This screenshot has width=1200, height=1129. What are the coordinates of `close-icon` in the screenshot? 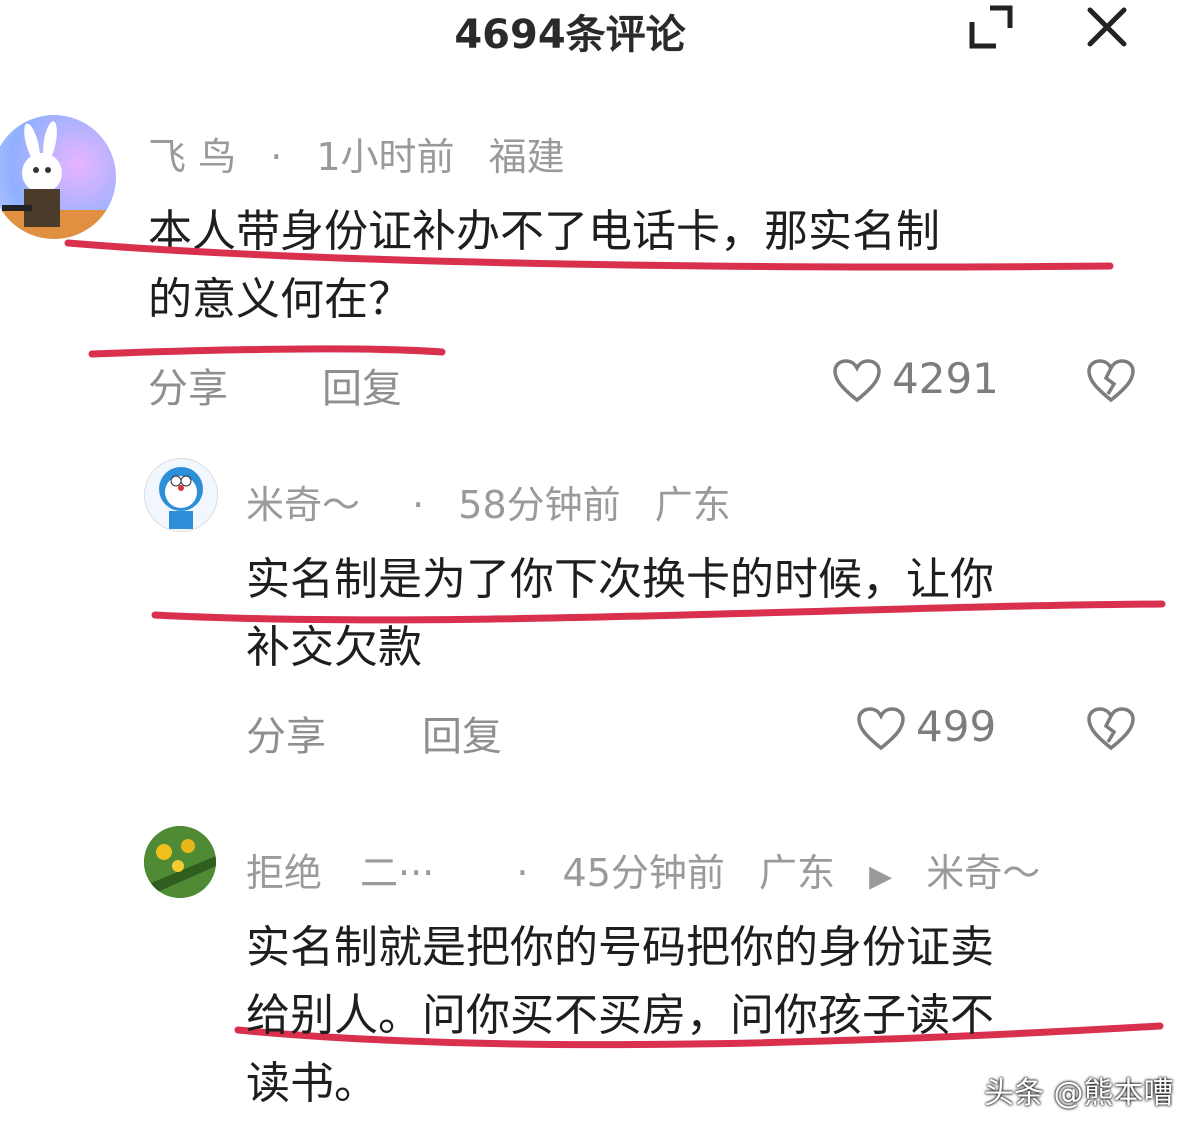 It's located at (1107, 27).